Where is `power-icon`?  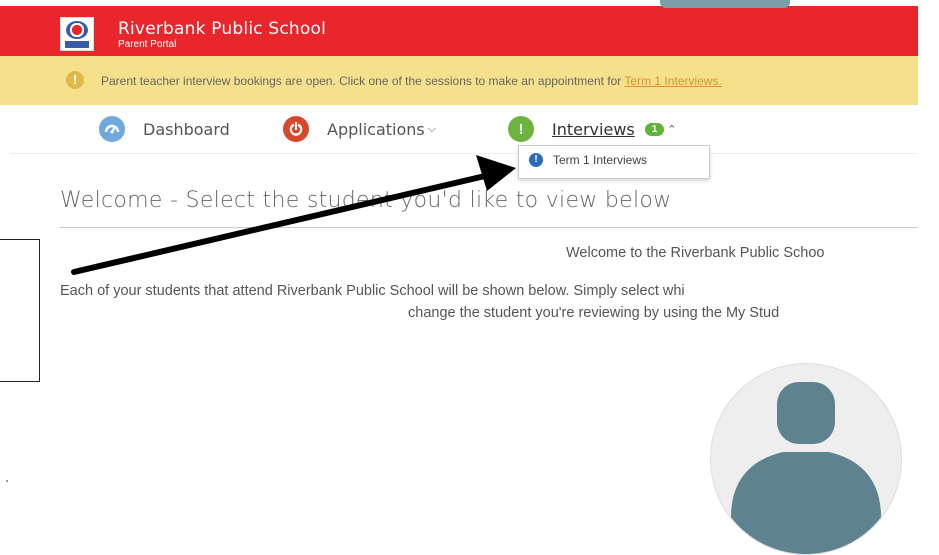
power-icon is located at coordinates (296, 129).